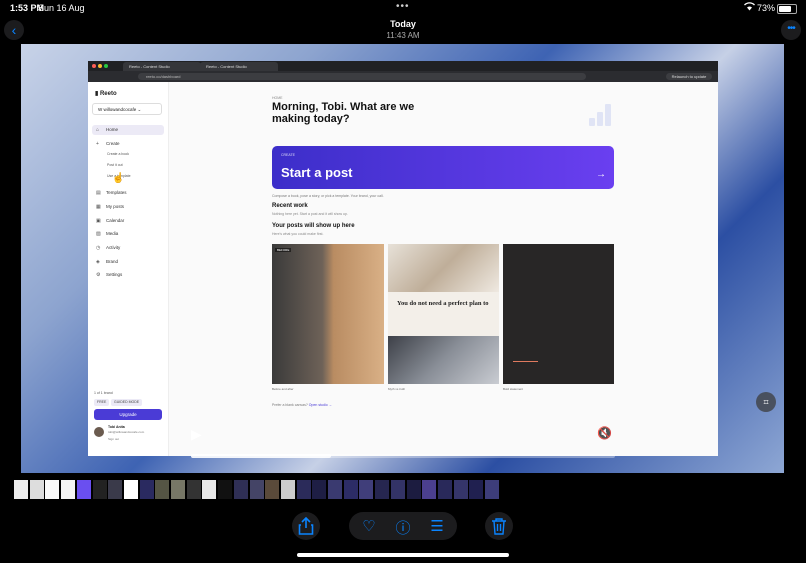  What do you see at coordinates (128, 144) in the screenshot?
I see `sidebar-item-create: + Create` at bounding box center [128, 144].